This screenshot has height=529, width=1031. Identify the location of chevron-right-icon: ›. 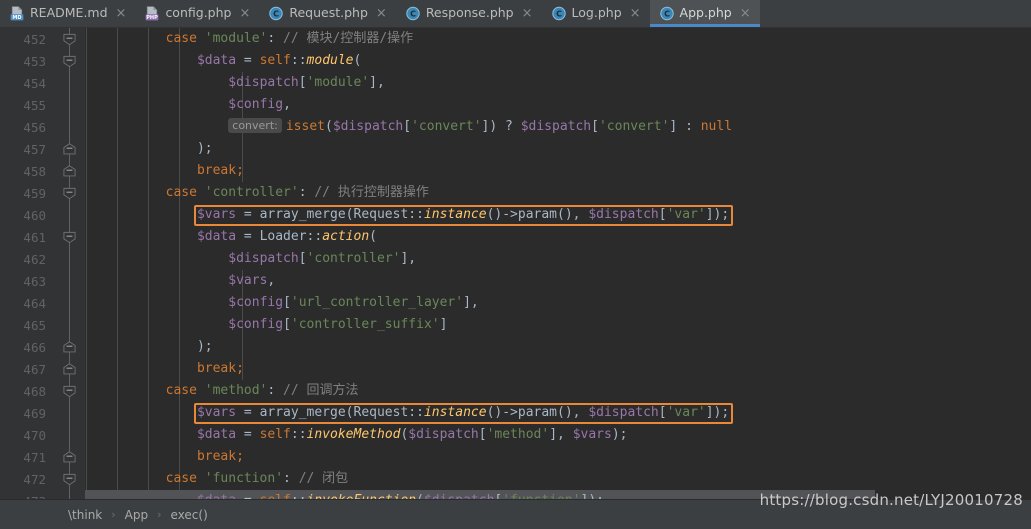
(159, 514).